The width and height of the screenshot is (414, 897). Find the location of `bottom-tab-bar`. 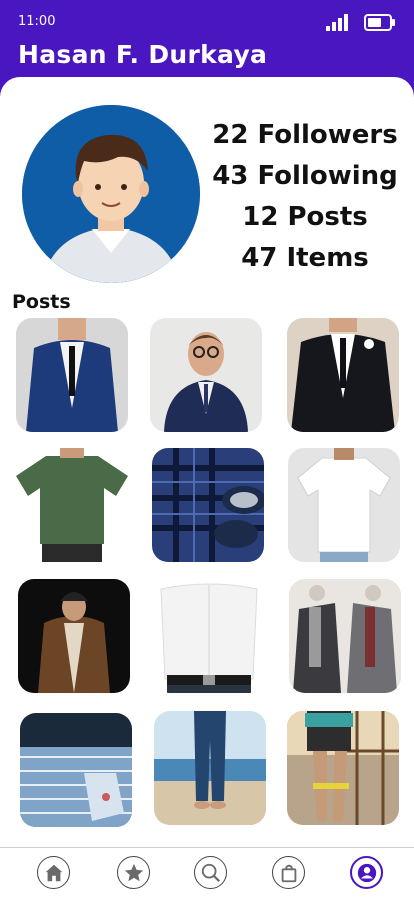

bottom-tab-bar is located at coordinates (207, 872).